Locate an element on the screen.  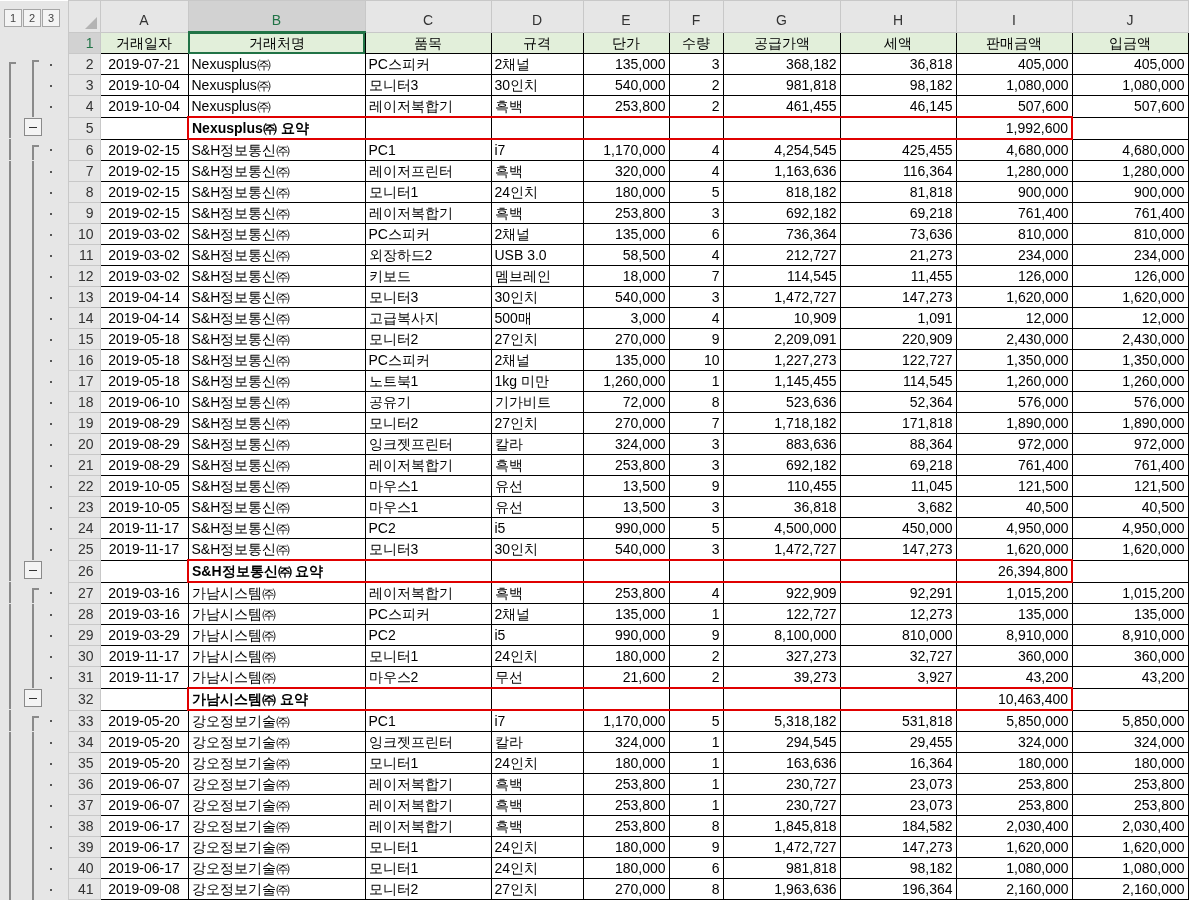
table-cell: 507,600 is located at coordinates (1130, 106).